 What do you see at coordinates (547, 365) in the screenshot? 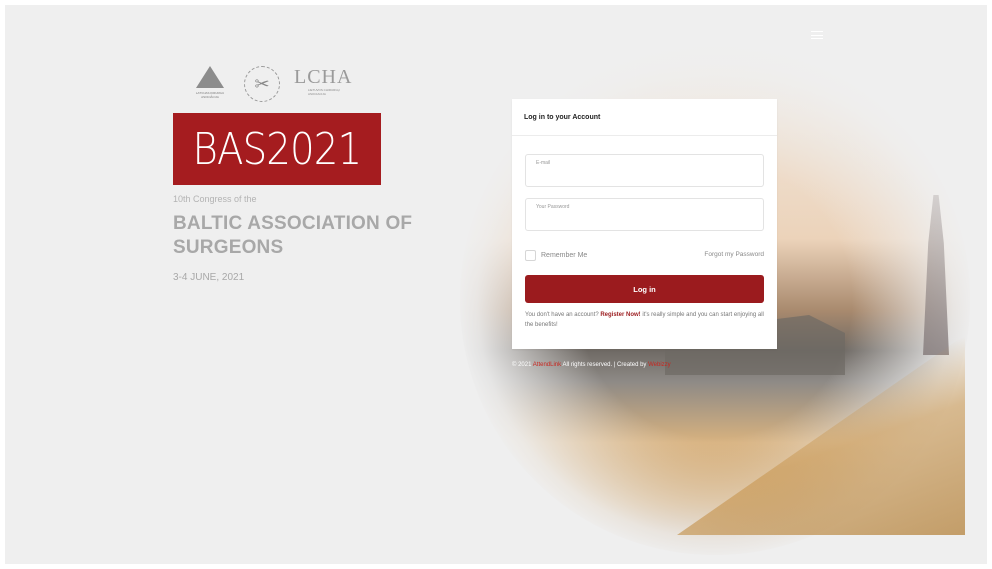
I see `footer-brand-link: AttendLink` at bounding box center [547, 365].